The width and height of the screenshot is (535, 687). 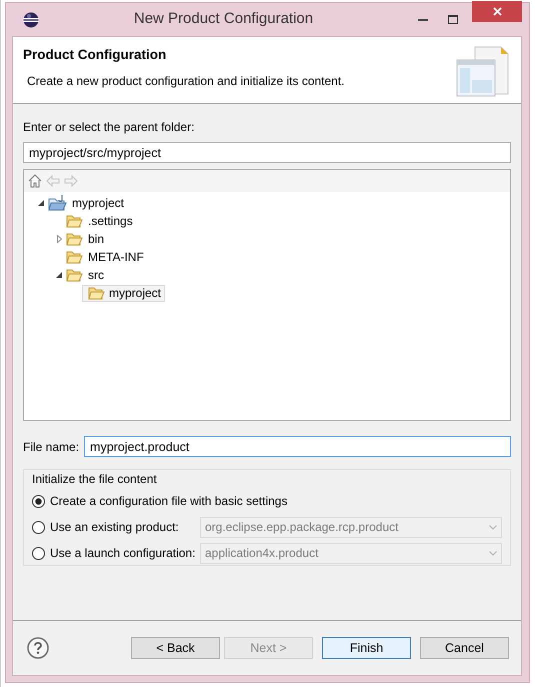 What do you see at coordinates (453, 19) in the screenshot?
I see `maximize-icon` at bounding box center [453, 19].